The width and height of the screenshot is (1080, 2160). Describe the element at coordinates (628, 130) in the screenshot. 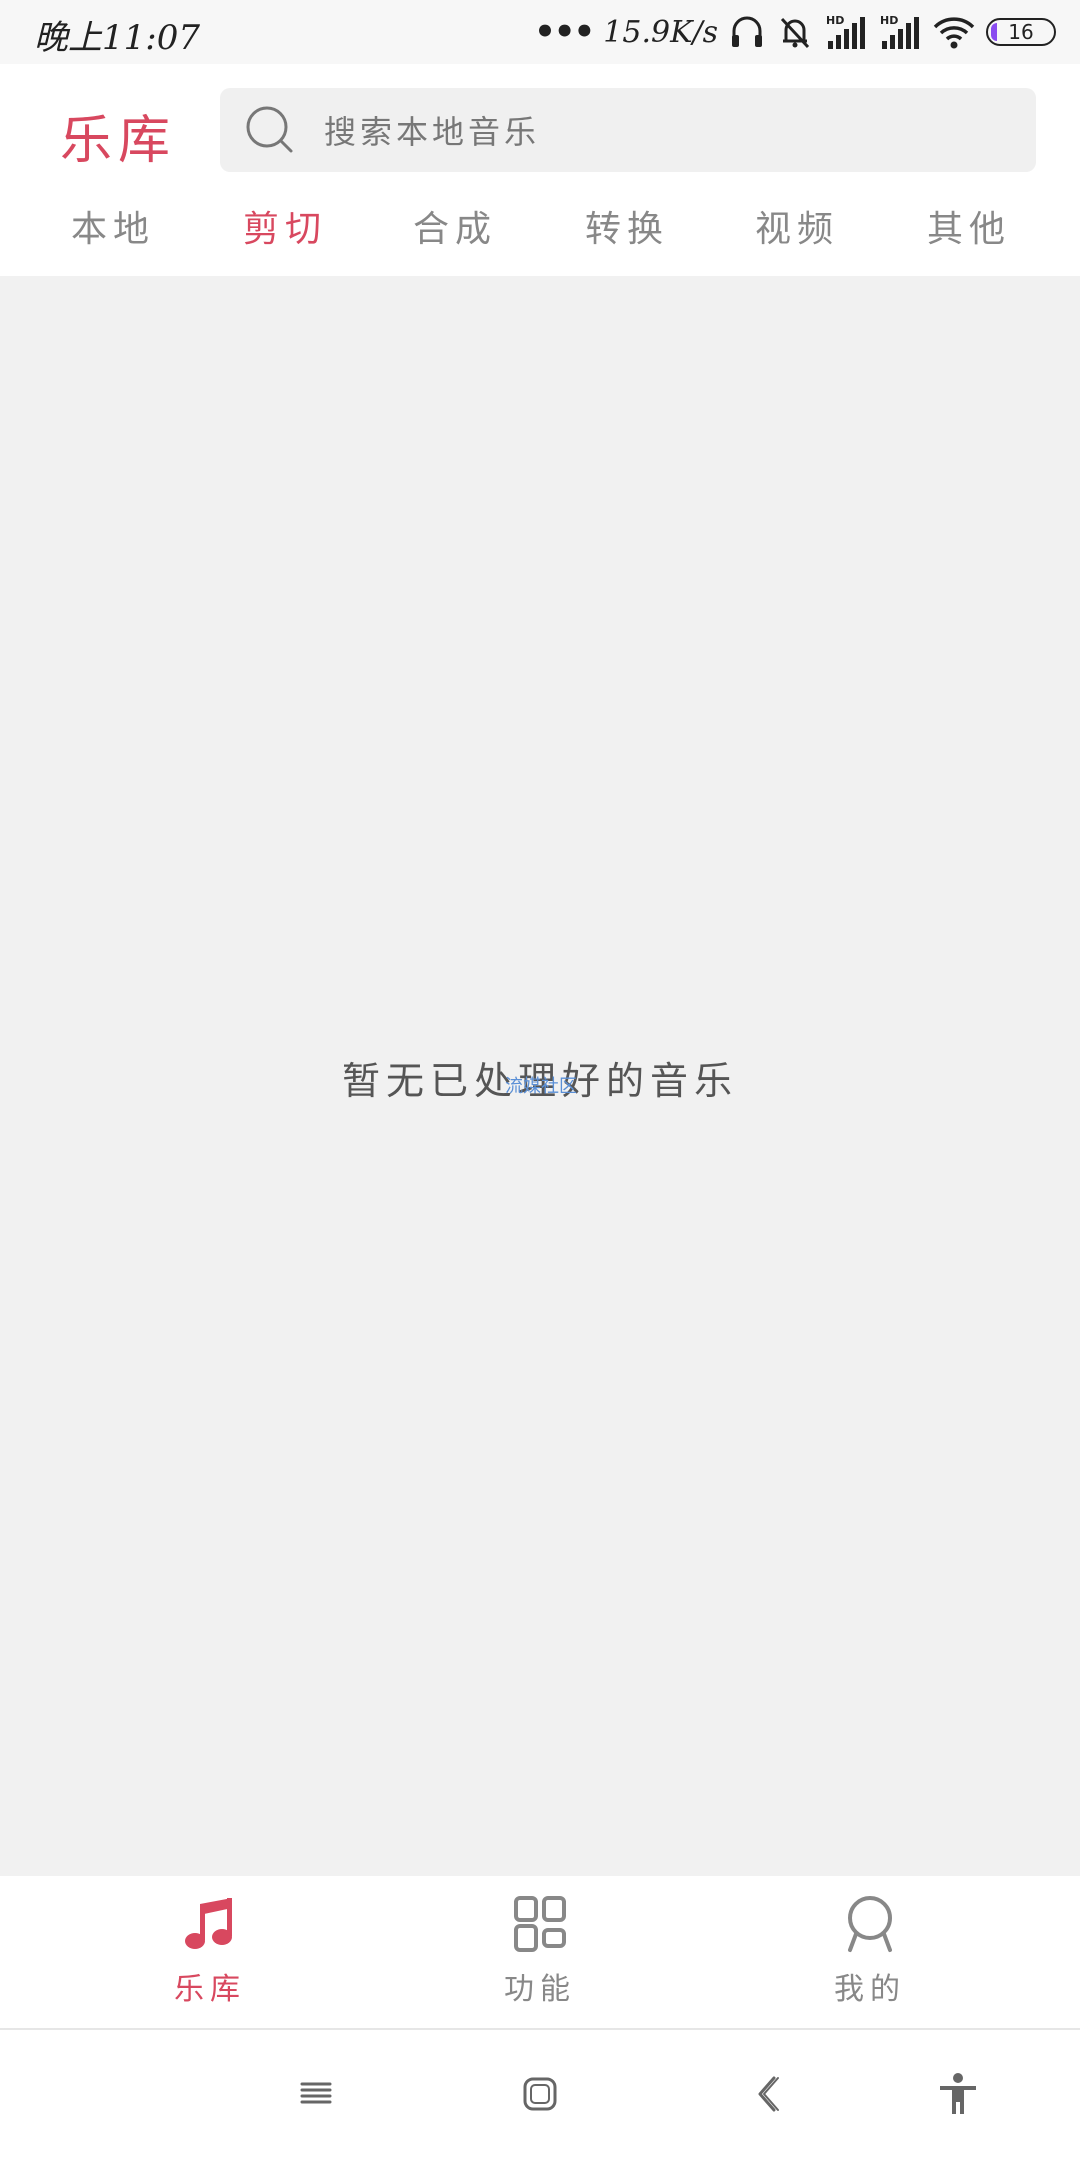

I see `search-input: 搜索本地音乐` at that location.